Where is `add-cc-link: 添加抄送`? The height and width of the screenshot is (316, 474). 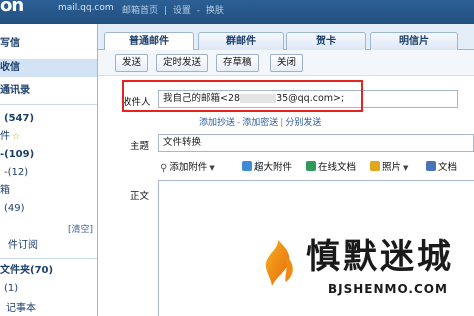
add-cc-link: 添加抄送 is located at coordinates (217, 123).